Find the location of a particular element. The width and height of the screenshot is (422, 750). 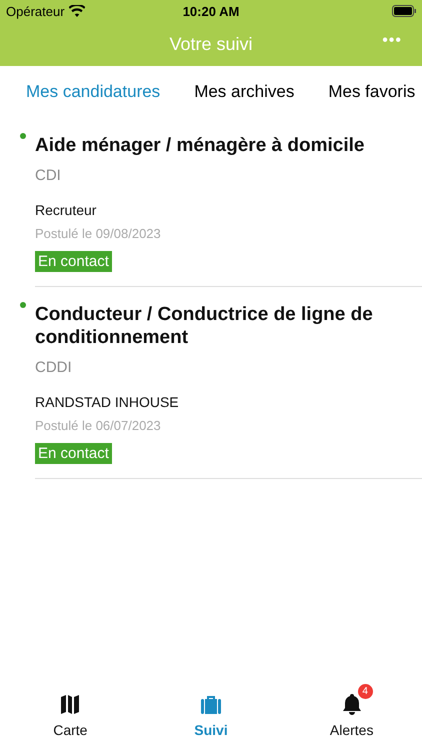

tab-bar-item: Suivi is located at coordinates (211, 715).